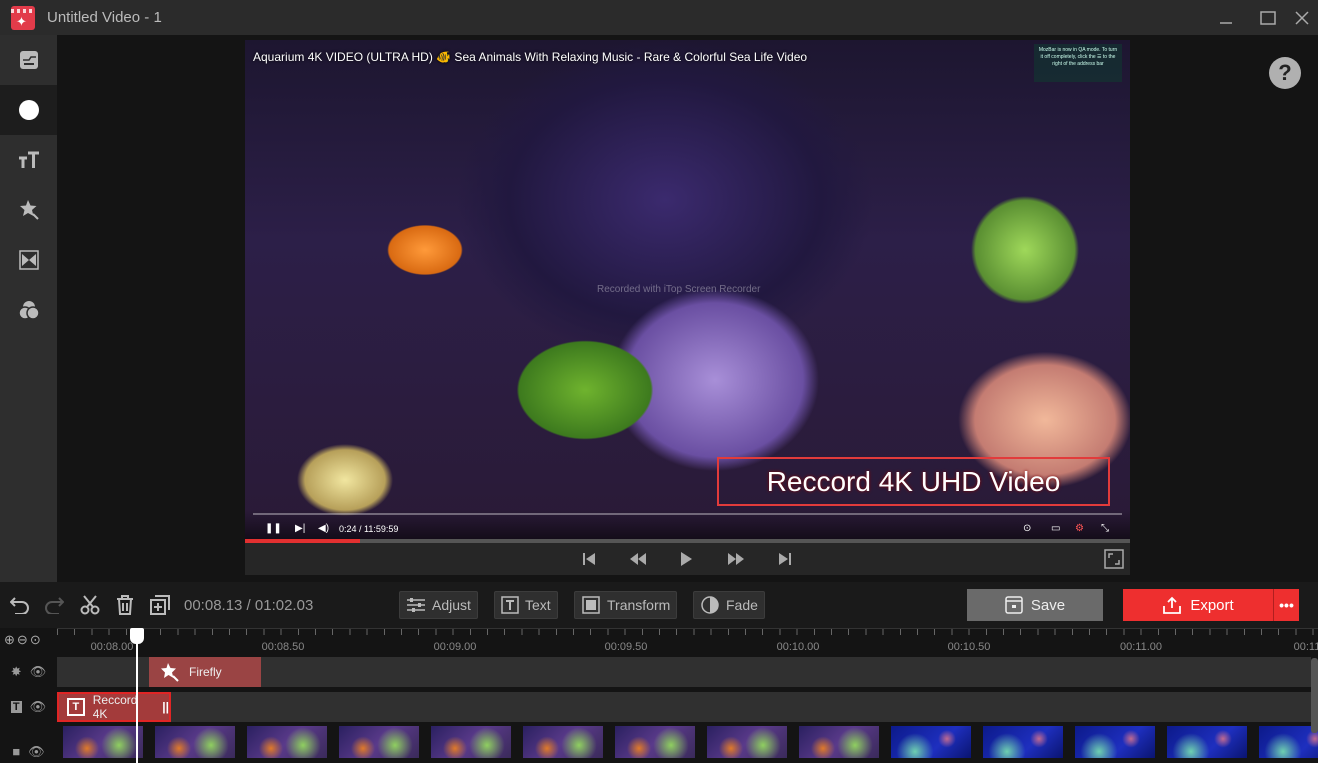 The width and height of the screenshot is (1318, 763). I want to click on transform-icon, so click(591, 605).